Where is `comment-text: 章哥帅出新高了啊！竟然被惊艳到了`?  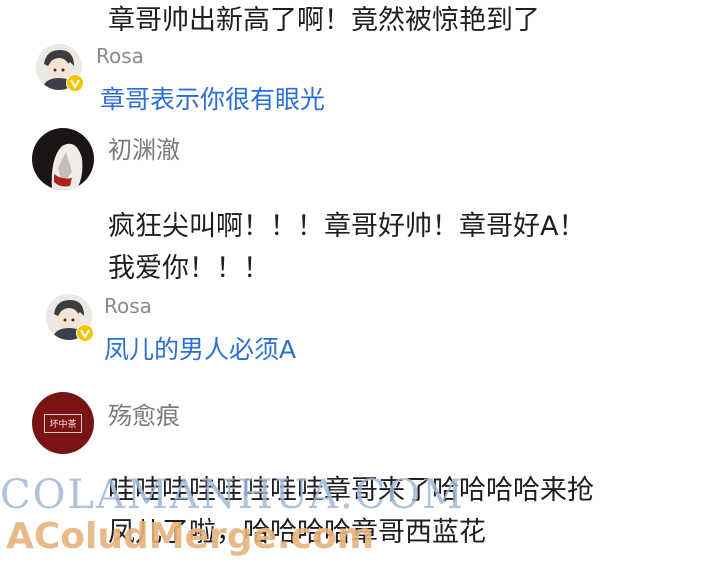
comment-text: 章哥帅出新高了啊！竟然被惊艳到了 is located at coordinates (324, 20).